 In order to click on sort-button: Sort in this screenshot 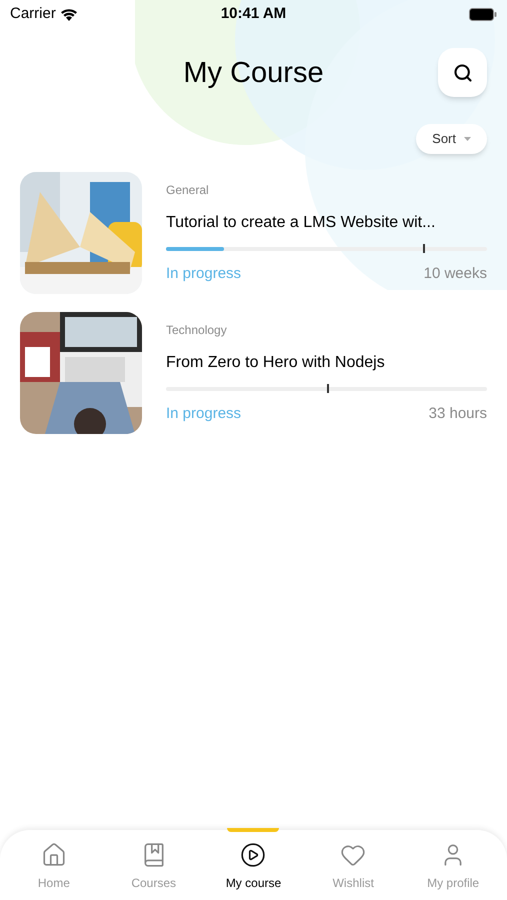, I will do `click(451, 139)`.